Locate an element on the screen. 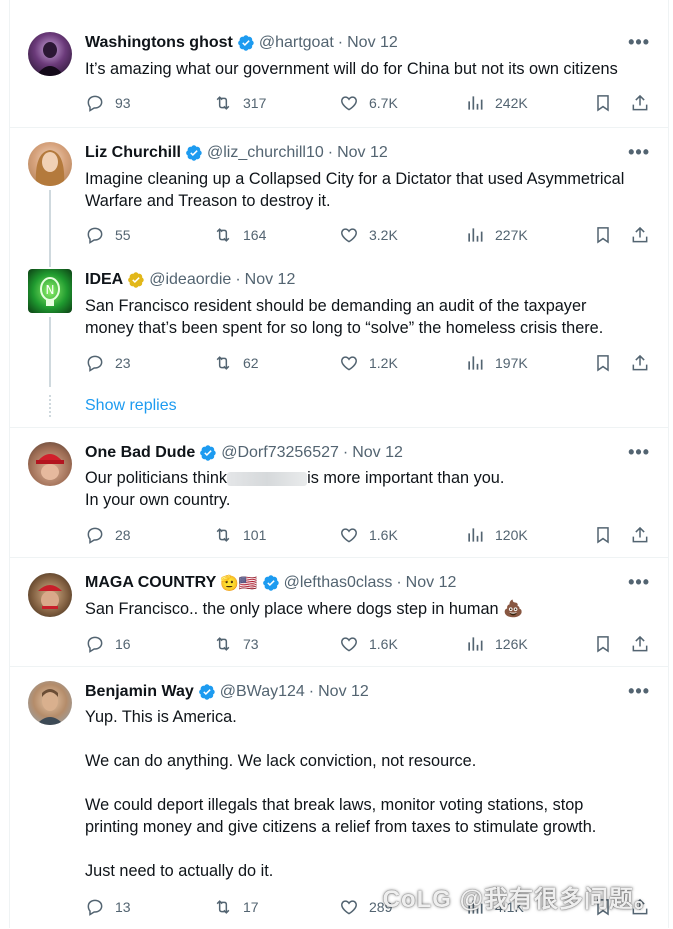 The width and height of the screenshot is (673, 929). reply-button: 16 is located at coordinates (108, 644).